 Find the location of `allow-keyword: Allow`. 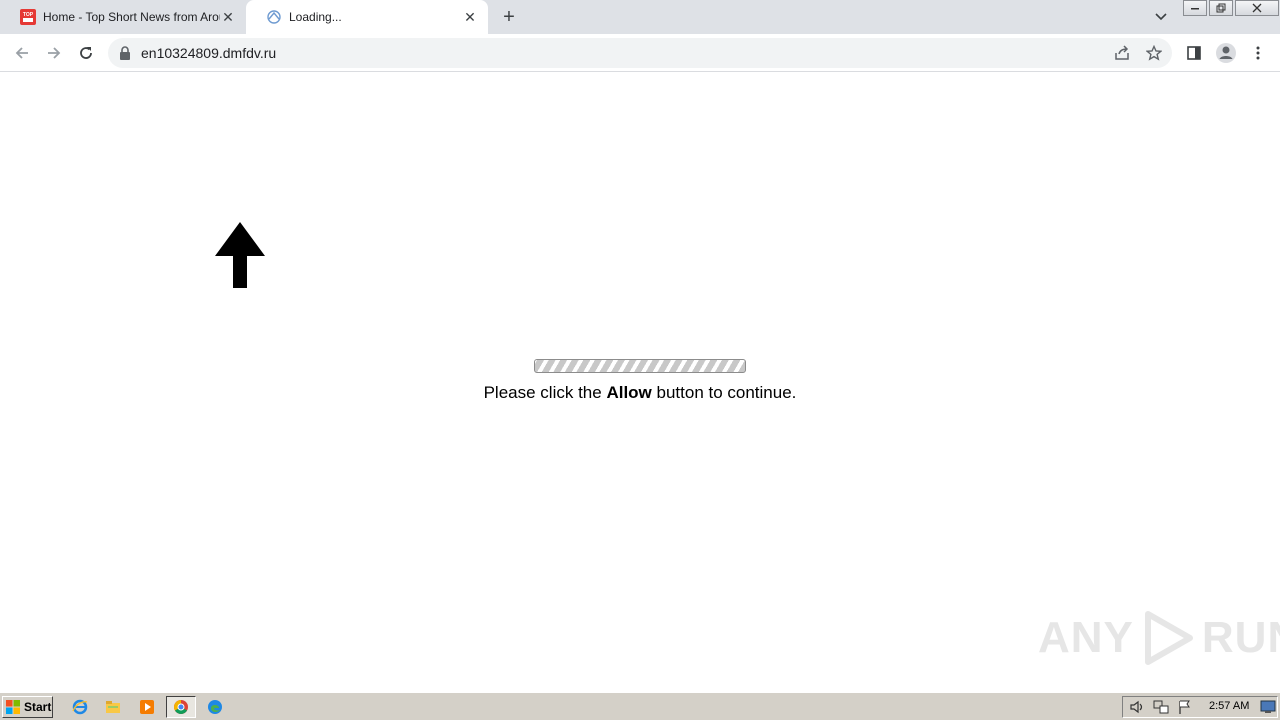

allow-keyword: Allow is located at coordinates (629, 392).